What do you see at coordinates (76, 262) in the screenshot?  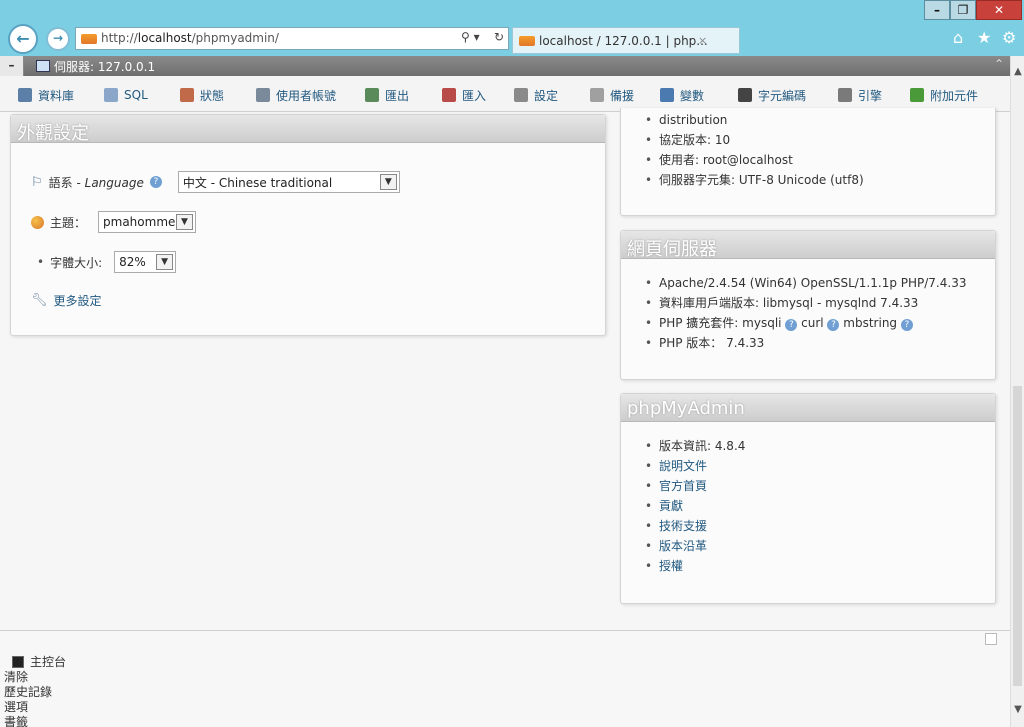 I see `font-size-label: 字體大小:` at bounding box center [76, 262].